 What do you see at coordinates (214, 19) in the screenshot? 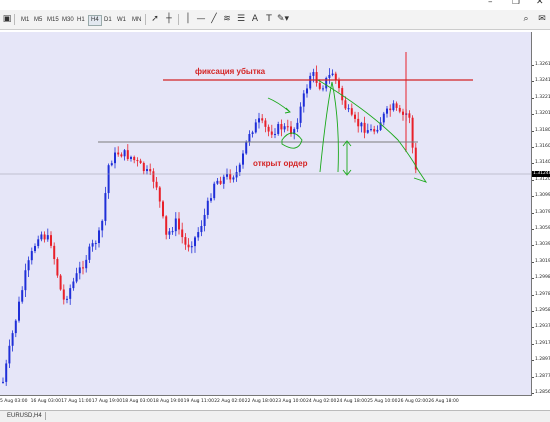
I see `trendline-icon: ╱` at bounding box center [214, 19].